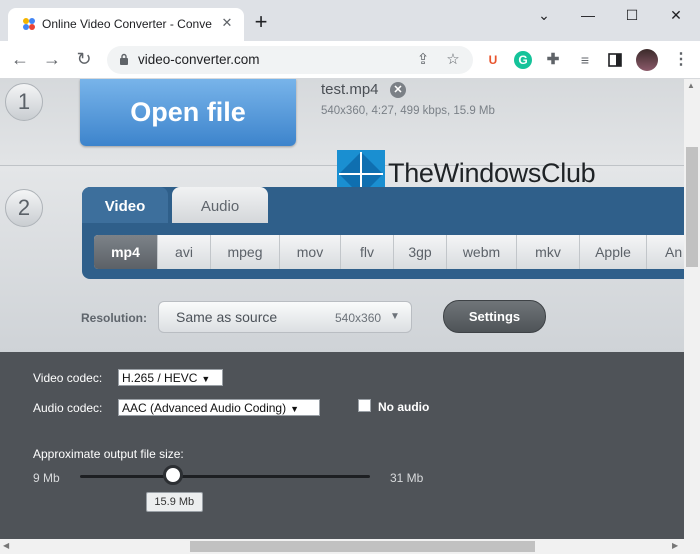  I want to click on step-2-badge: 2, so click(24, 208).